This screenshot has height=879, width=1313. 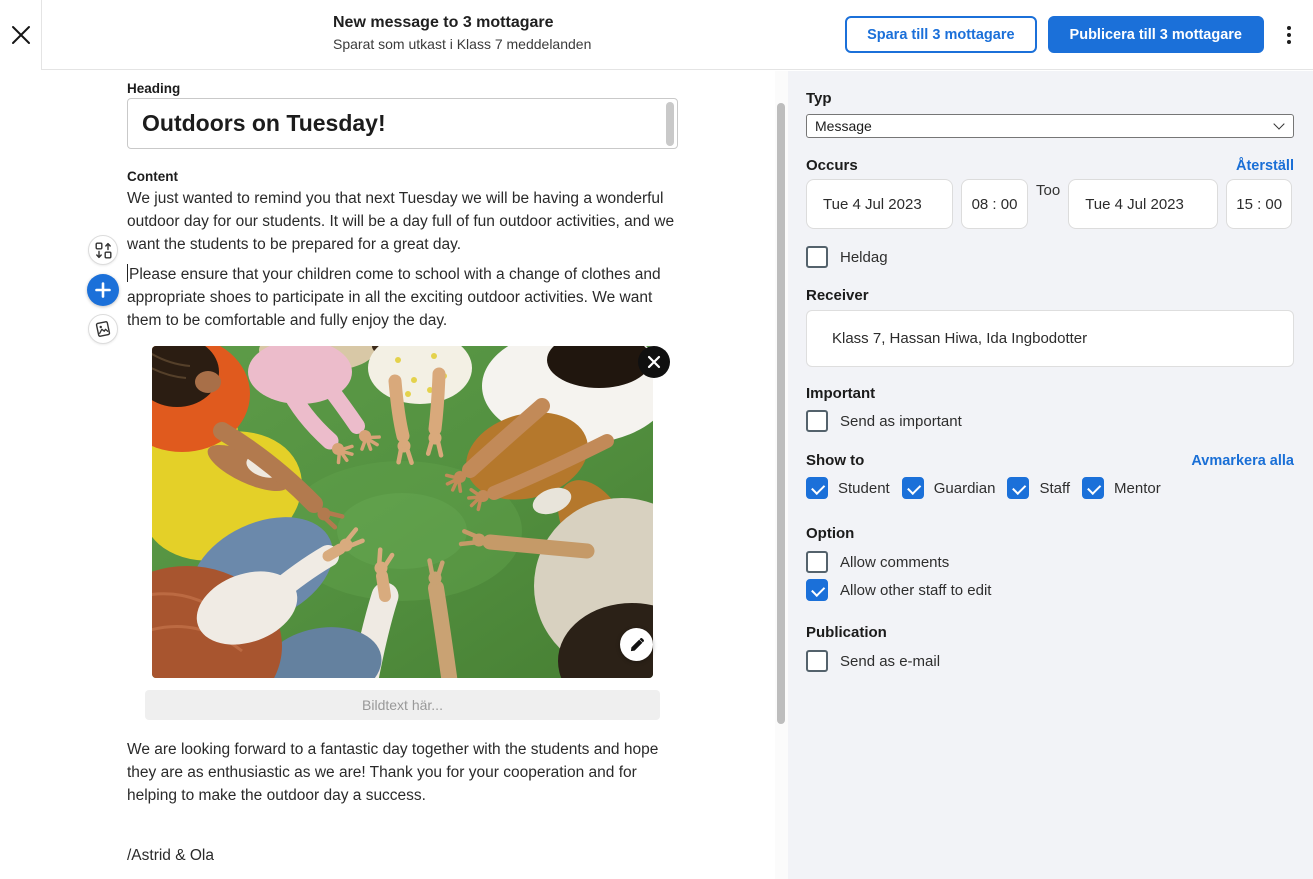 I want to click on send-as-email-checkbox, so click(x=817, y=661).